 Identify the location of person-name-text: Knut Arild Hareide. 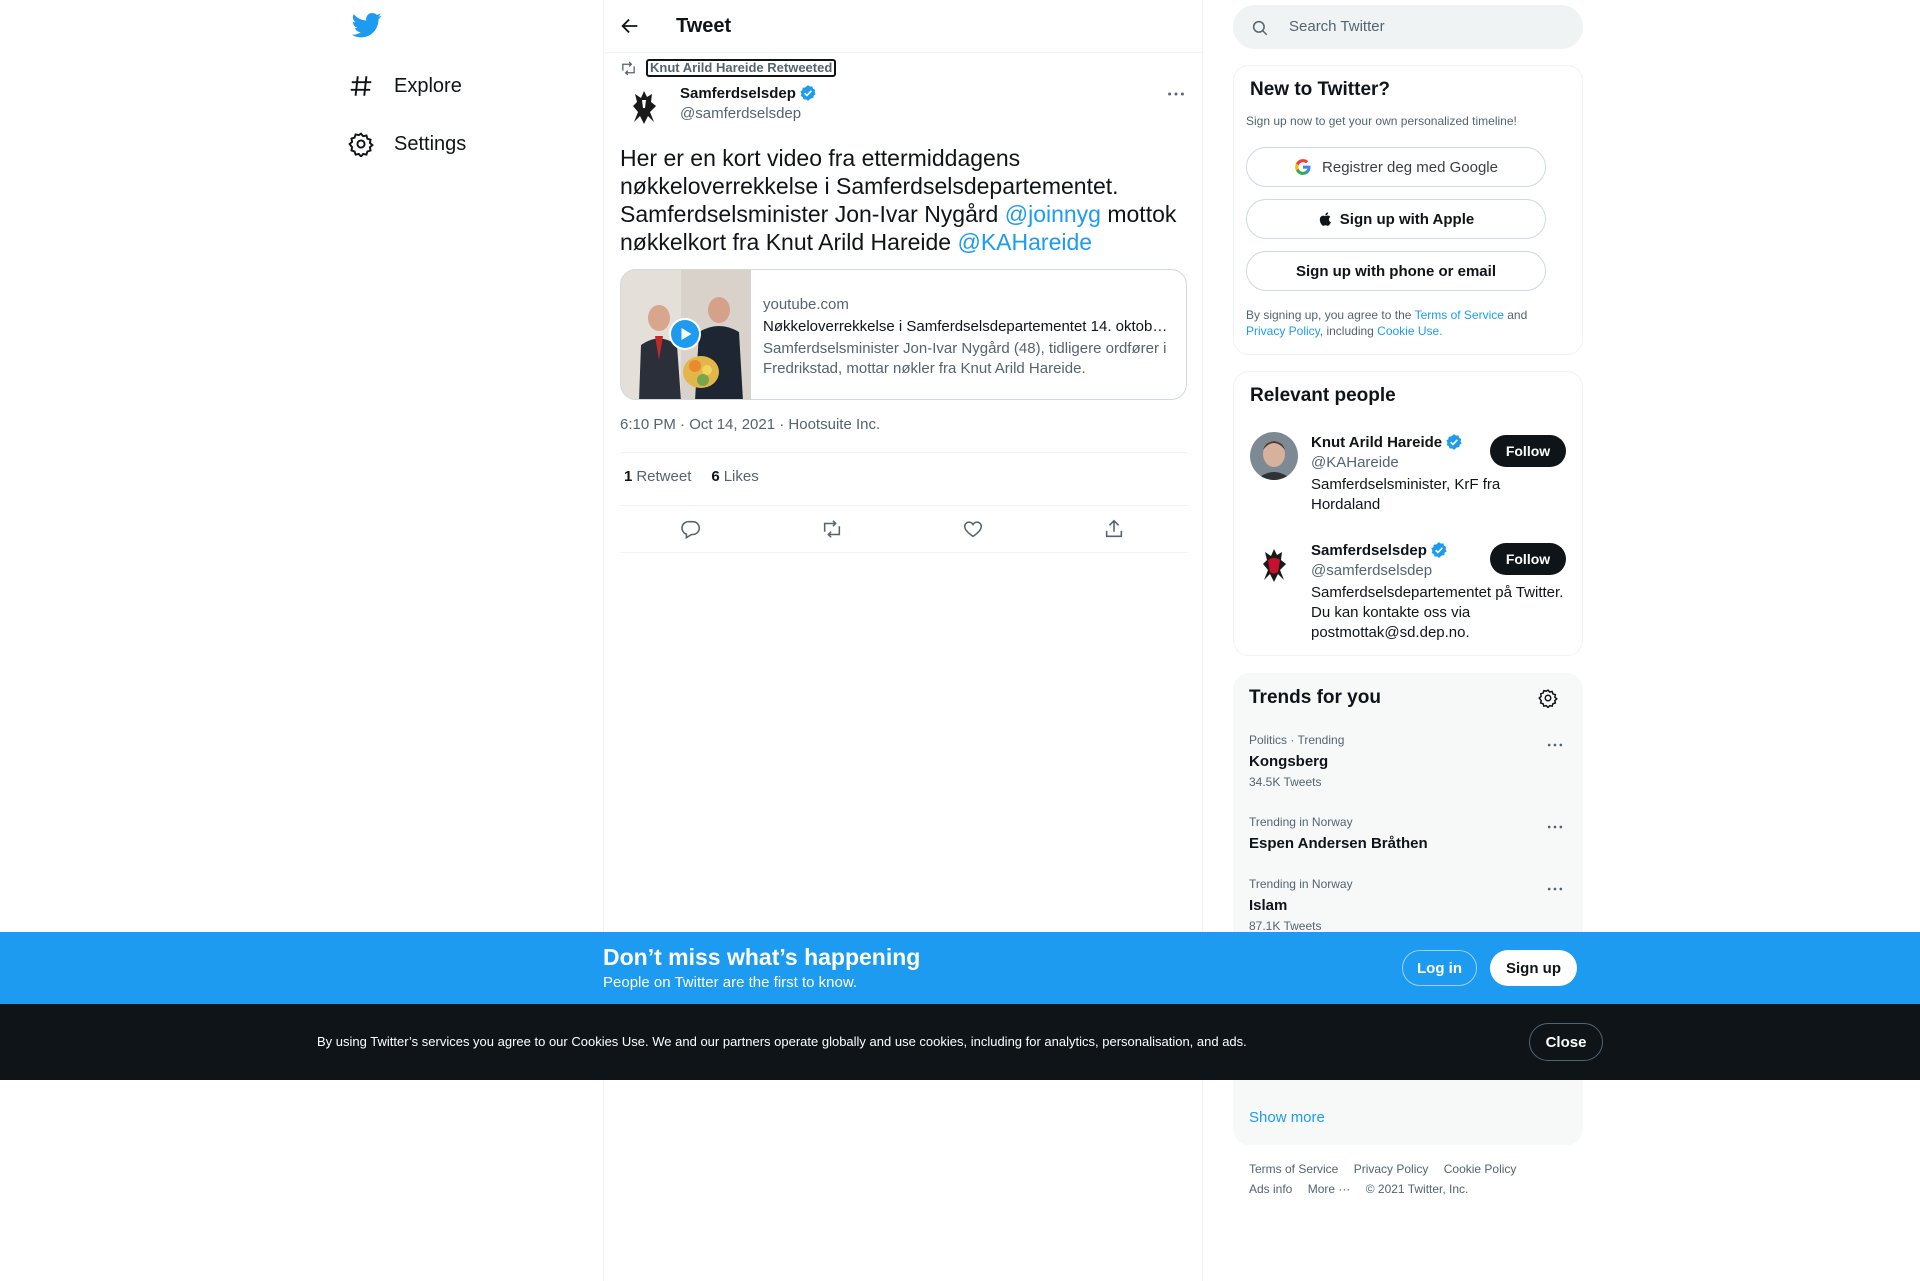
(1377, 442).